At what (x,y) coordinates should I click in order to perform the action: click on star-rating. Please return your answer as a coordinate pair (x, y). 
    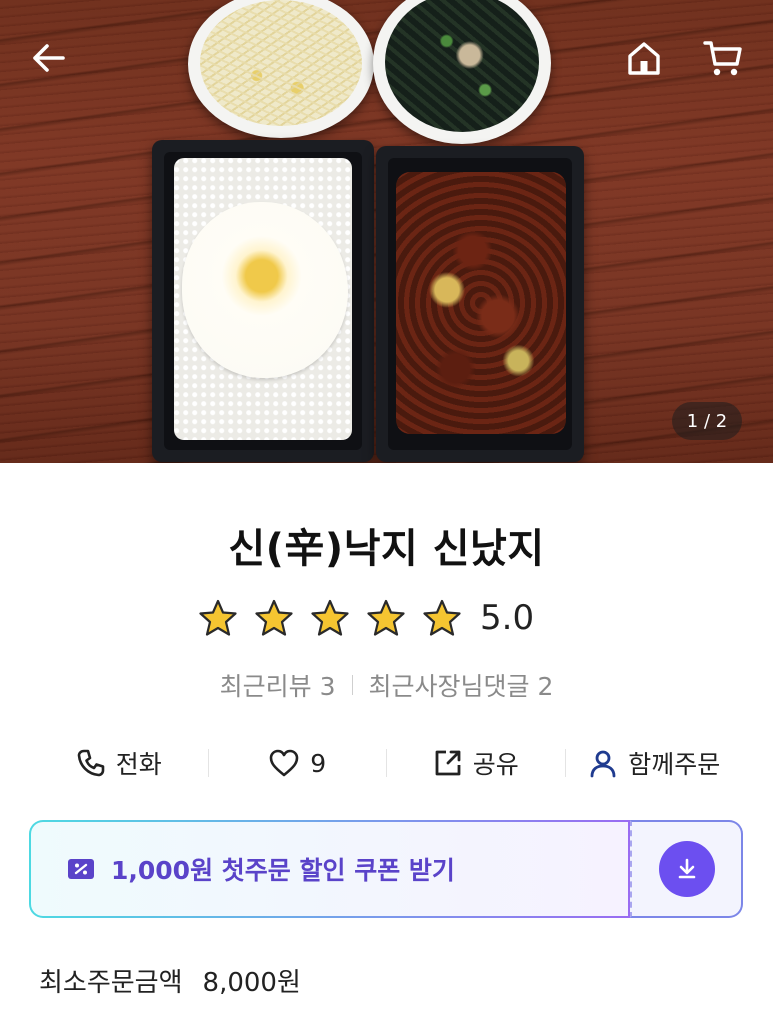
    Looking at the image, I should click on (338, 618).